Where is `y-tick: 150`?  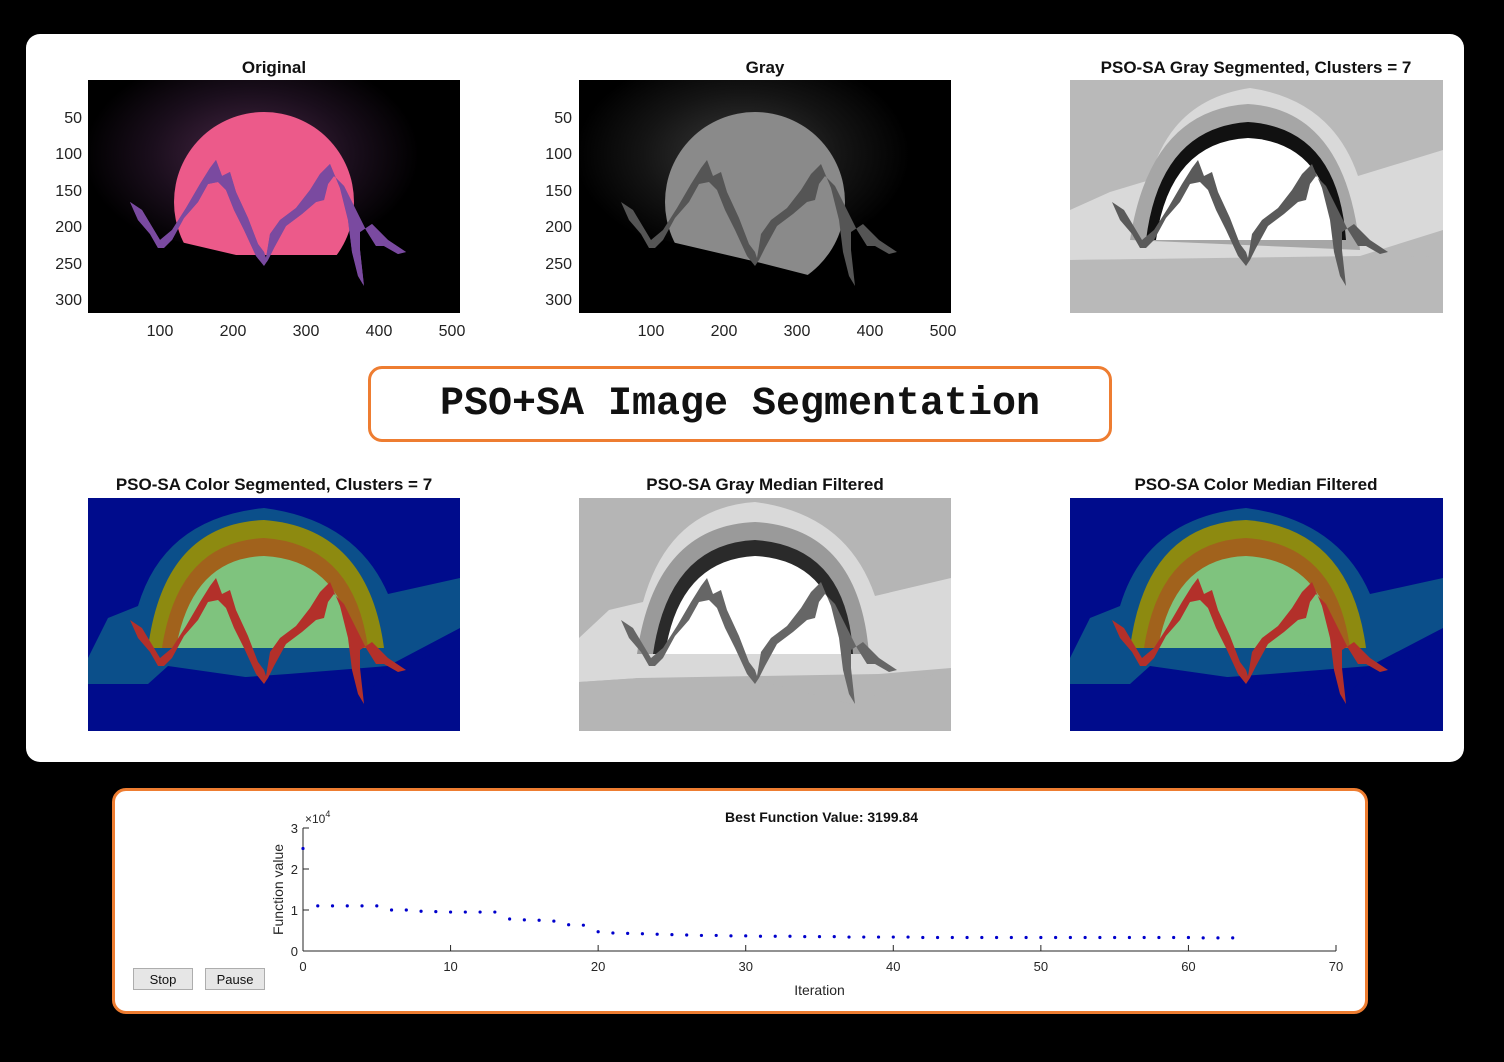
y-tick: 150 is located at coordinates (68, 191).